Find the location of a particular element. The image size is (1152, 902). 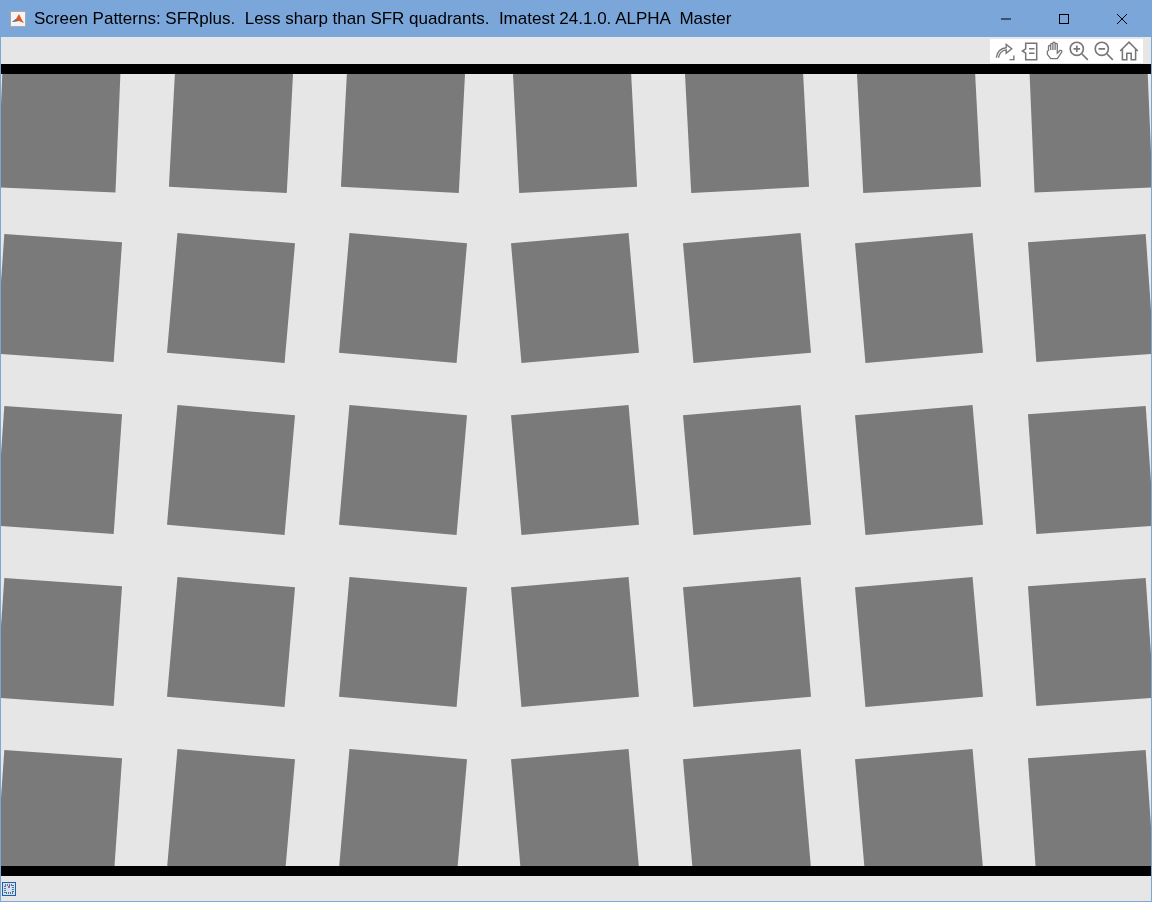

dotted-square-icon is located at coordinates (9, 888).